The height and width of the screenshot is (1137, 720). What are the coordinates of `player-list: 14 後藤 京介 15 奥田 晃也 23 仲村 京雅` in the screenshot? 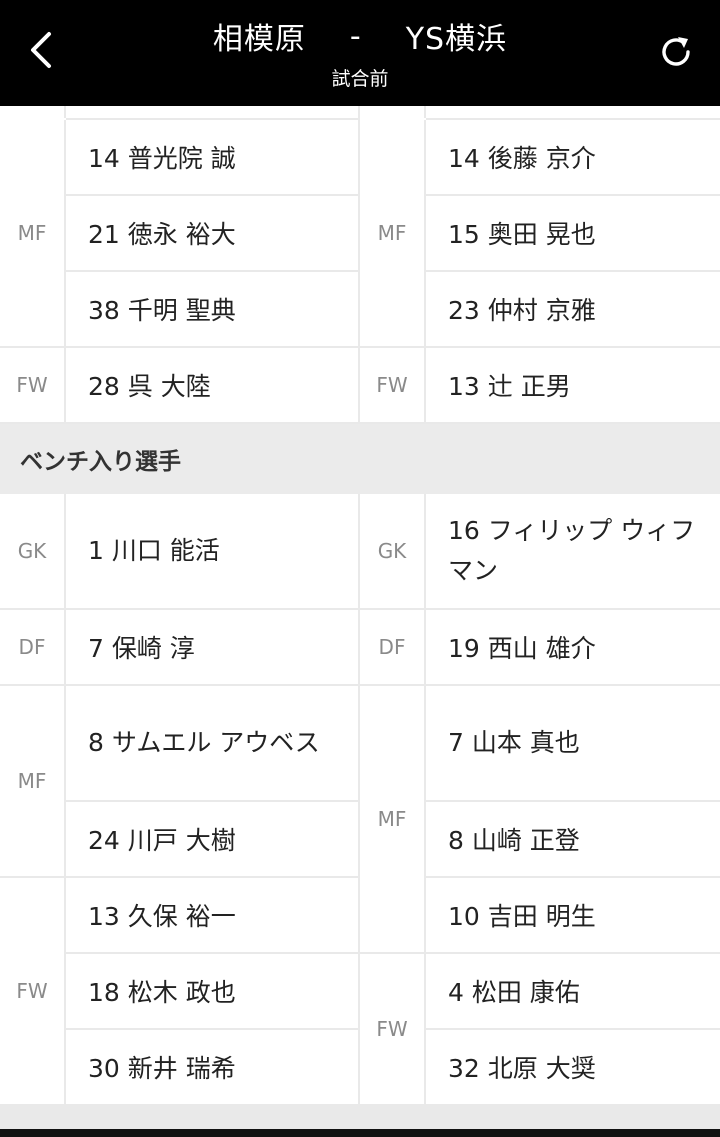 It's located at (573, 233).